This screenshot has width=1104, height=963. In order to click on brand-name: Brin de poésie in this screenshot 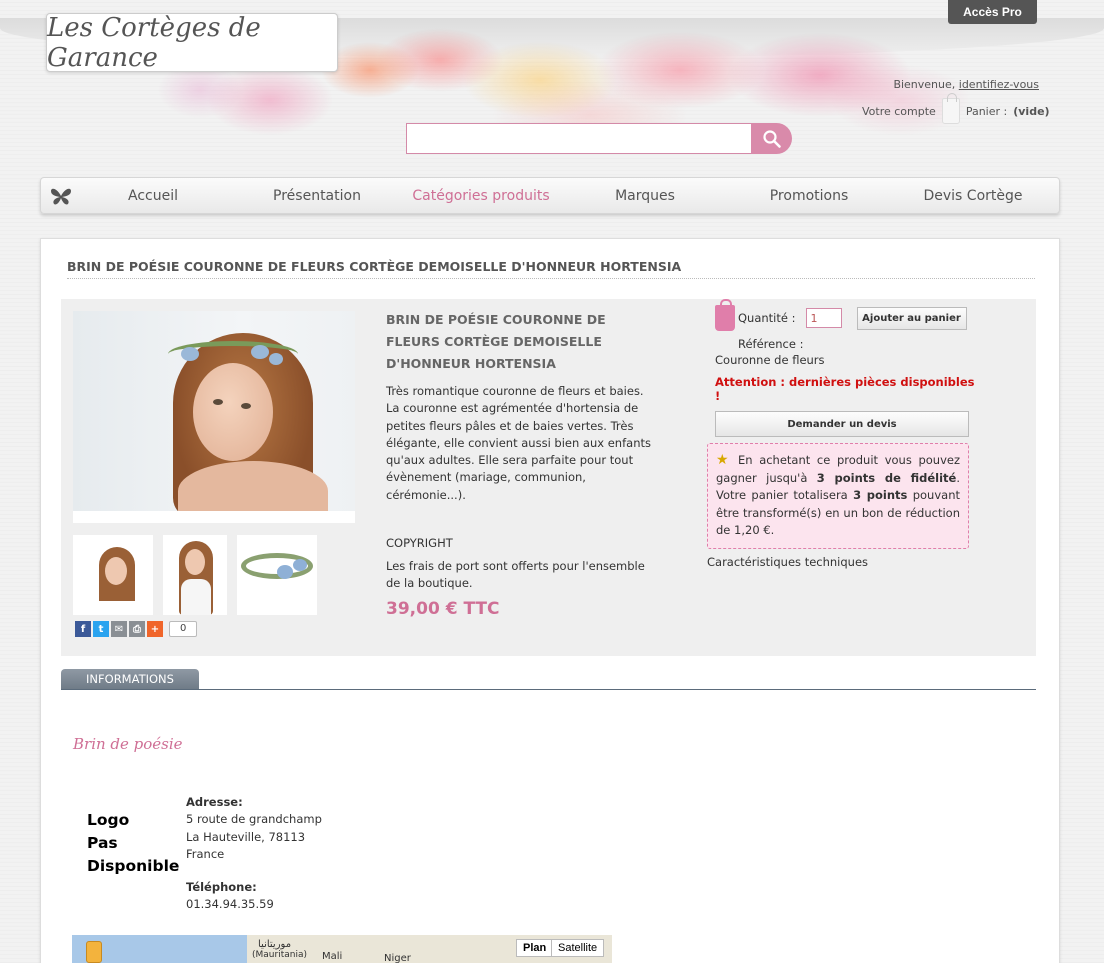, I will do `click(128, 744)`.